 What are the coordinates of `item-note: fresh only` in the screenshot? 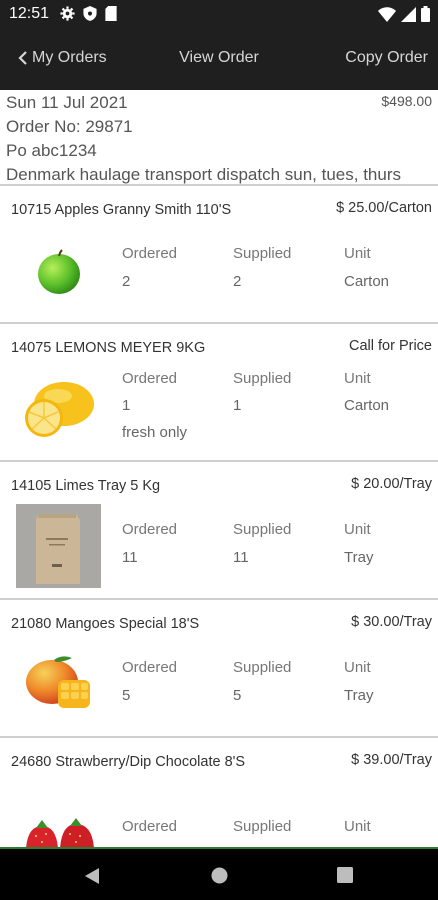 It's located at (155, 432).